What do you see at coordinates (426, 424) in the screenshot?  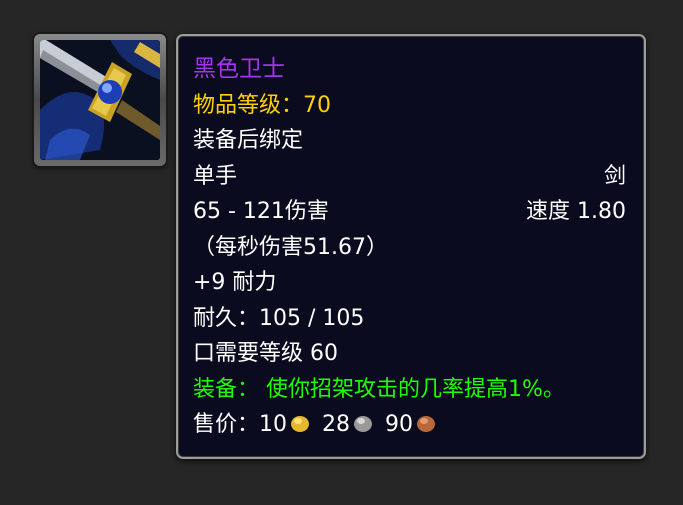 I see `copper-coin-icon` at bounding box center [426, 424].